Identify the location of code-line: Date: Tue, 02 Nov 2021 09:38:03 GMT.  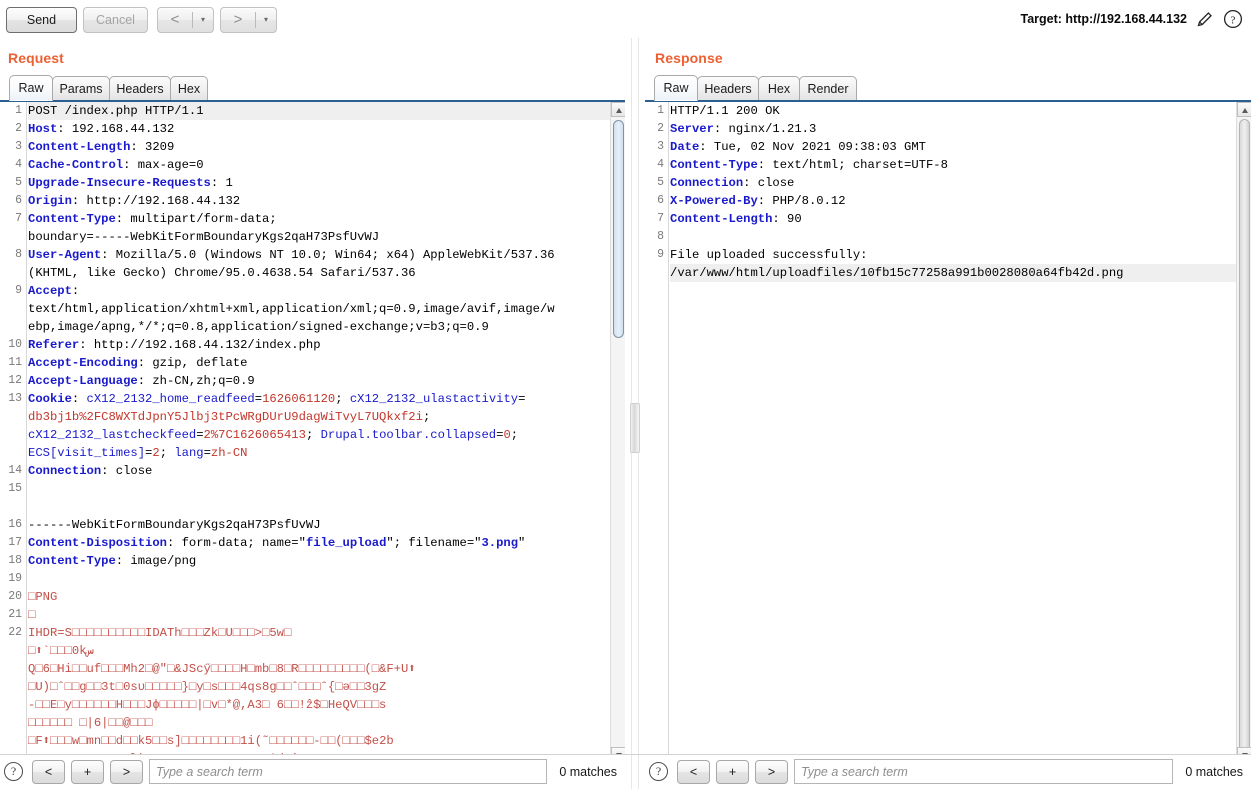
(953, 147).